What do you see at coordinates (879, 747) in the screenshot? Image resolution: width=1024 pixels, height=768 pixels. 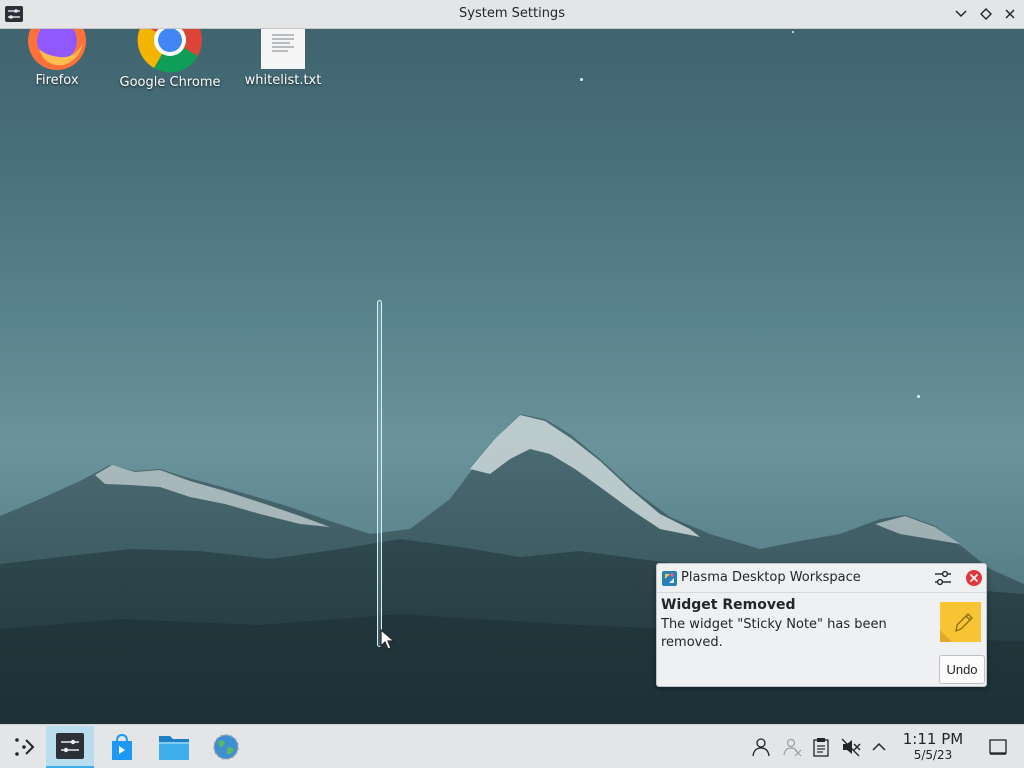 I see `show-hidden-chevron-icon` at bounding box center [879, 747].